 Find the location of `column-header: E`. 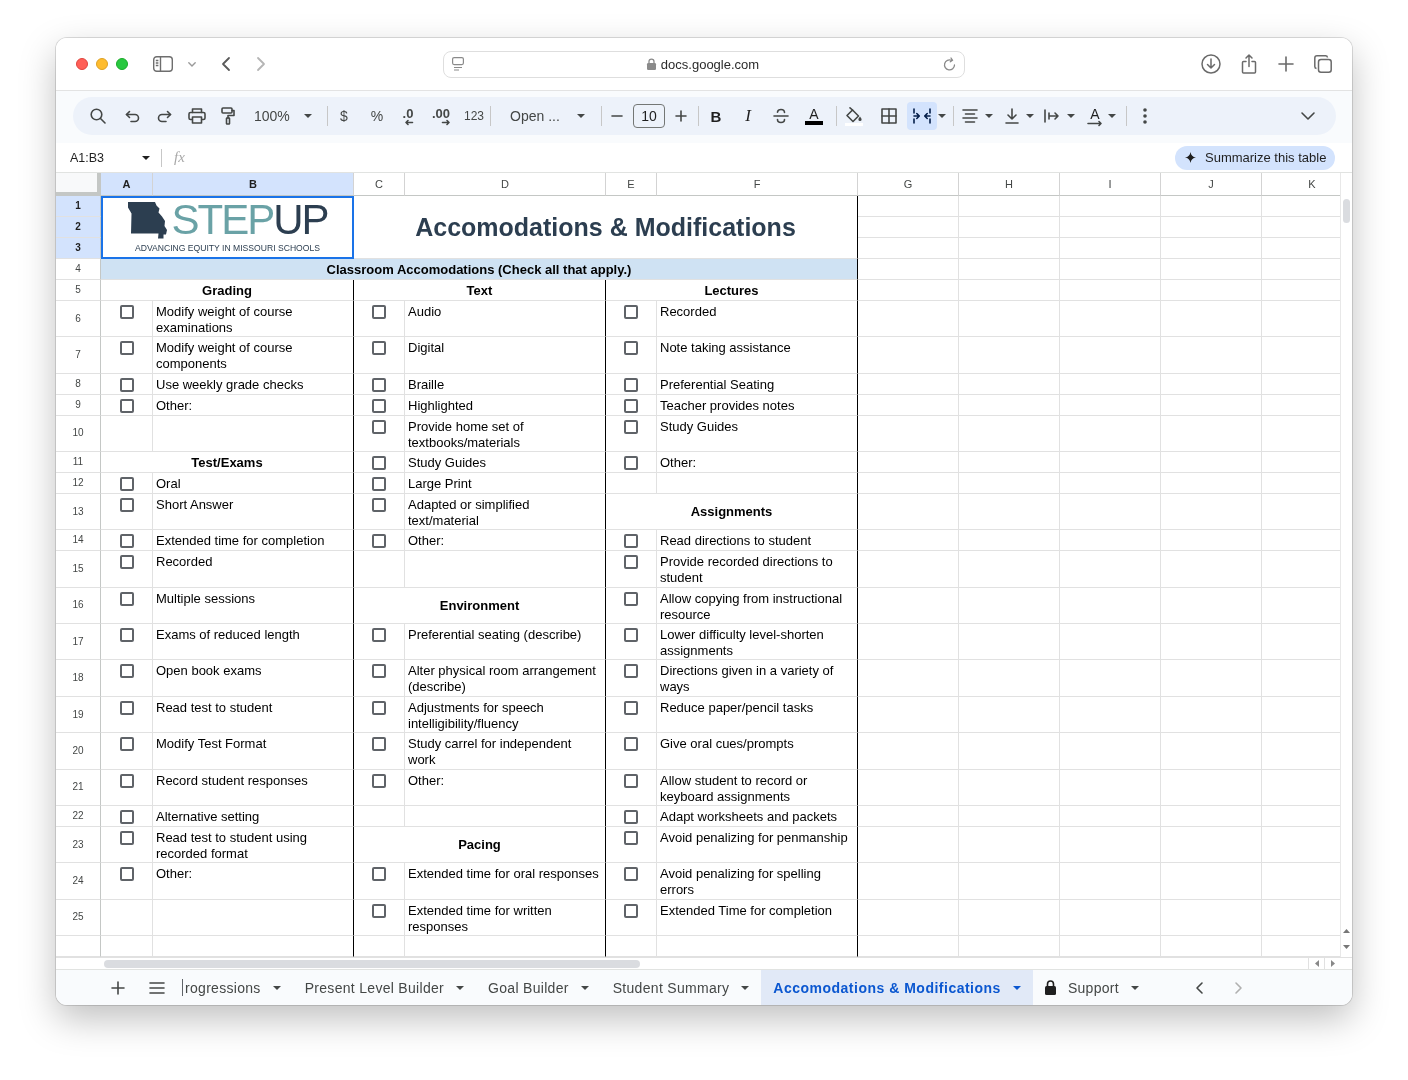

column-header: E is located at coordinates (631, 184).